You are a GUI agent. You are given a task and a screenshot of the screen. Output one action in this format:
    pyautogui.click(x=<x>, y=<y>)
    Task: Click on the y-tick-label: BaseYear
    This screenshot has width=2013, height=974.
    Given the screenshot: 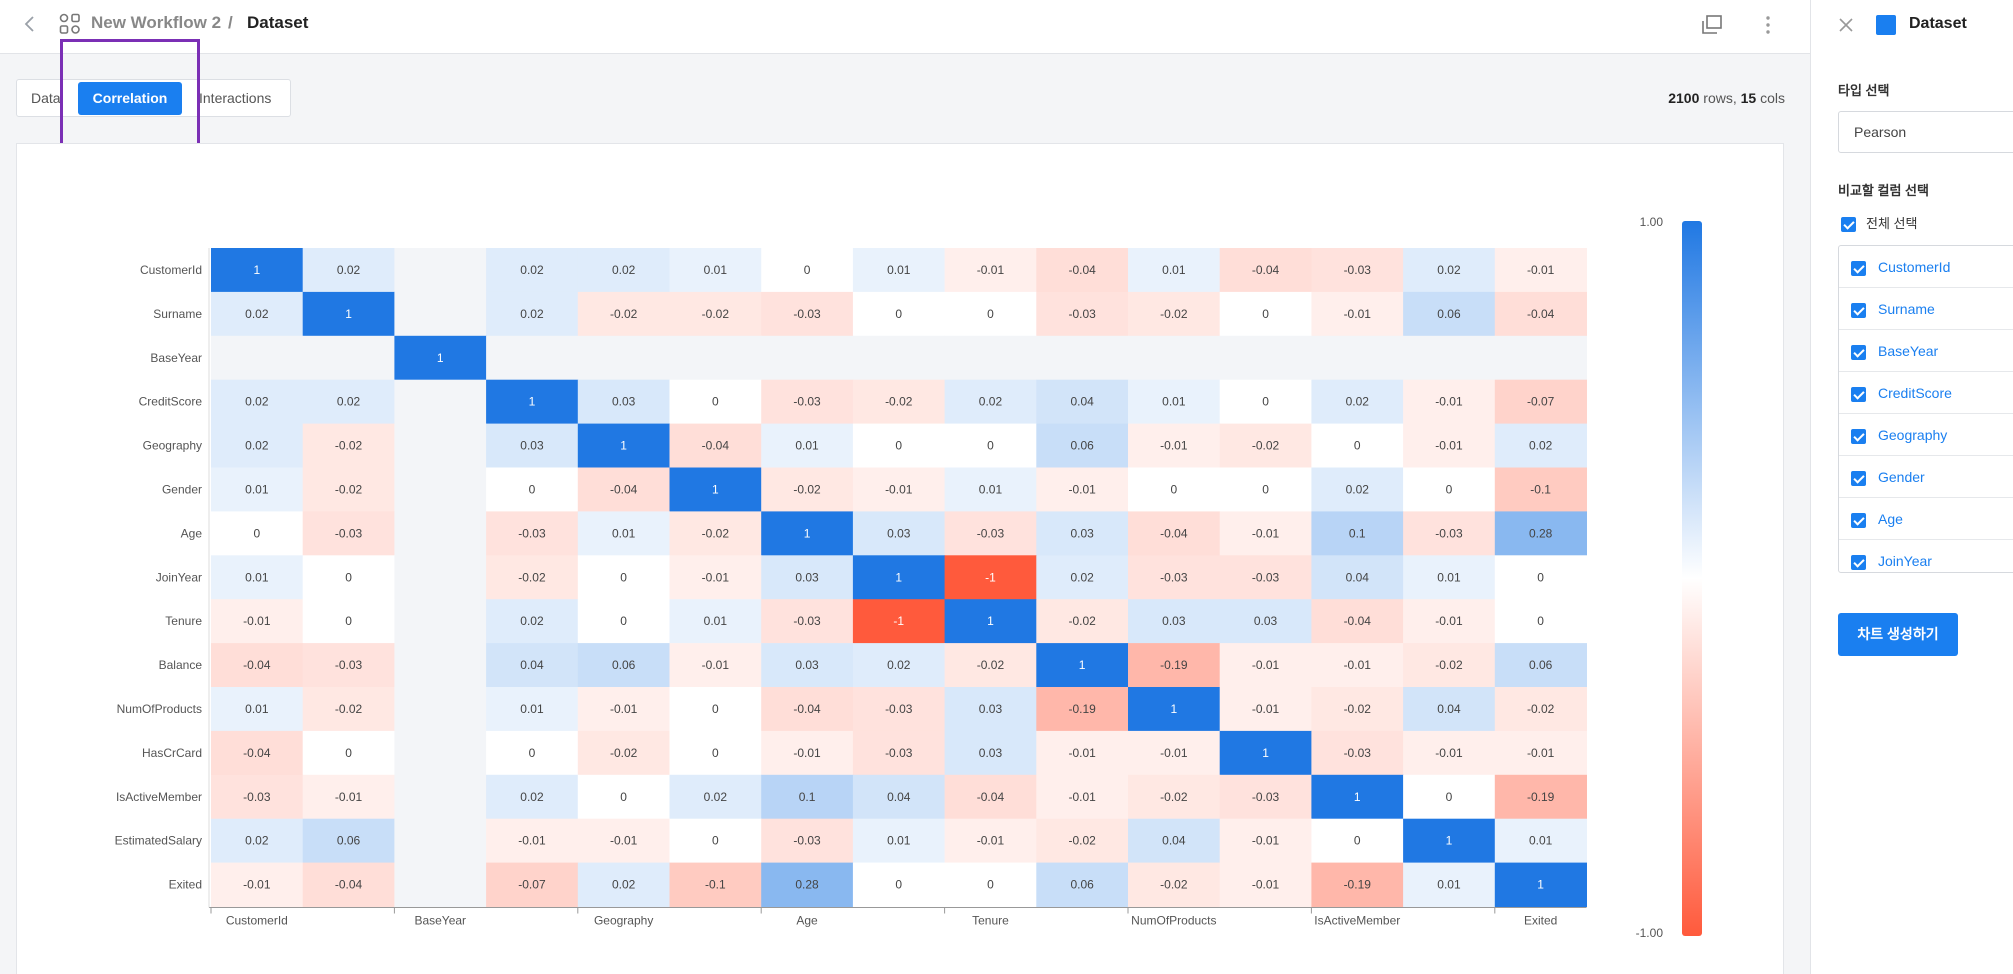 What is the action you would take?
    pyautogui.click(x=176, y=358)
    